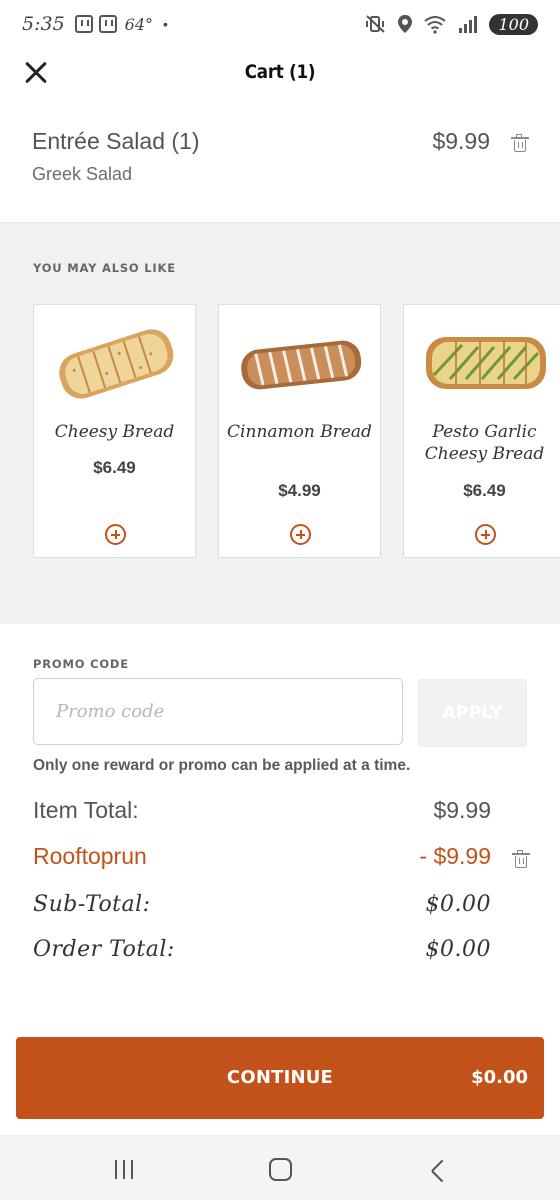  I want to click on suggestion-price: $4.99, so click(299, 490).